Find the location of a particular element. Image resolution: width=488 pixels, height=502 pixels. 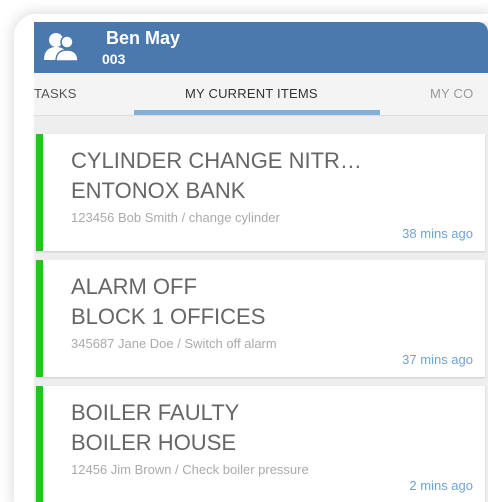

item-title-line1: BOILER FAULTY is located at coordinates (155, 412).